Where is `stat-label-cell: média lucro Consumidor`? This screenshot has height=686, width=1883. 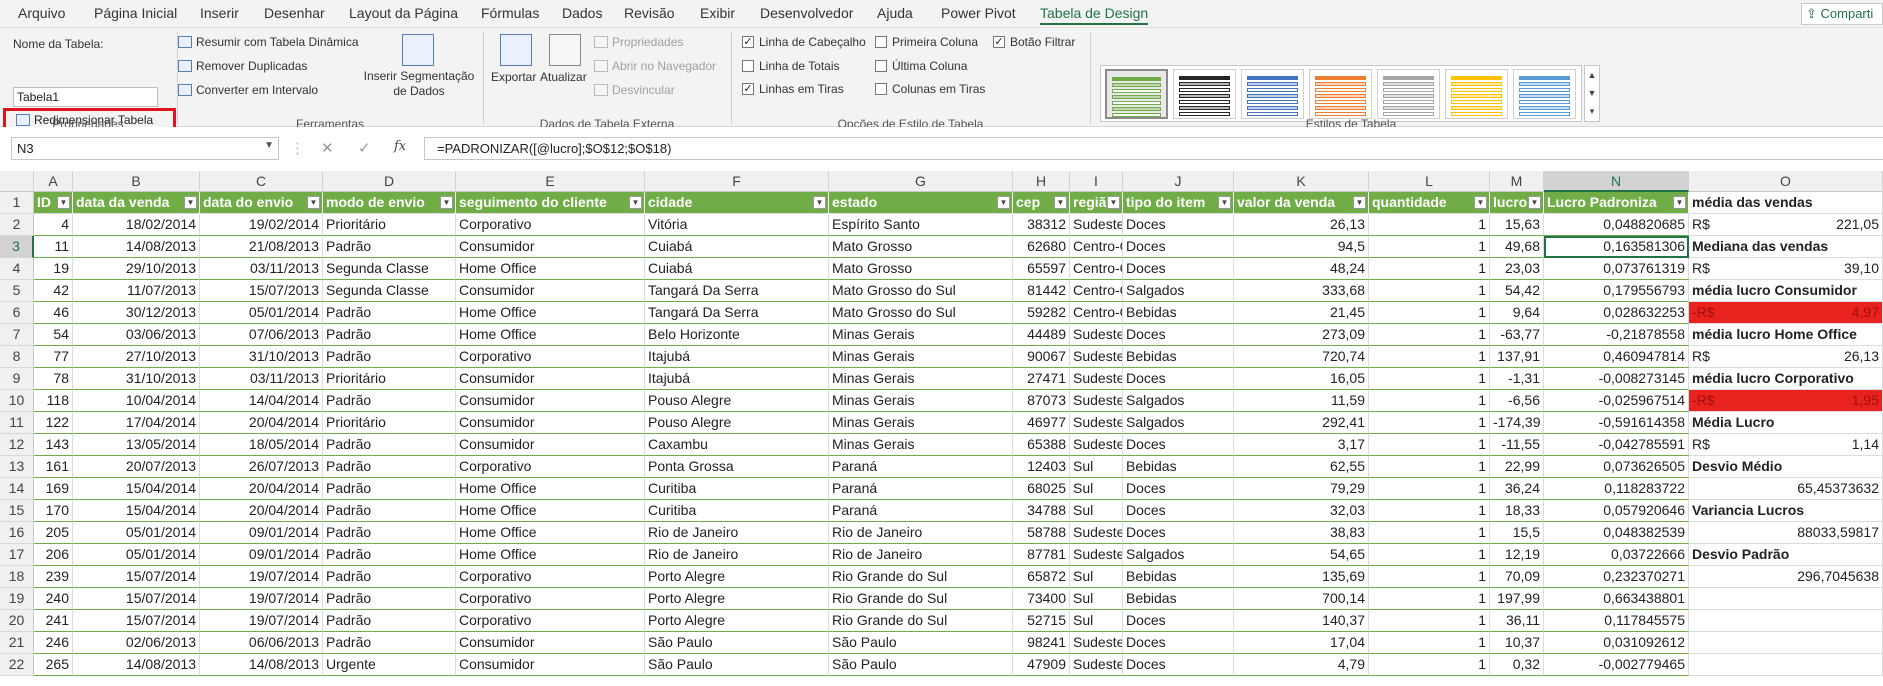
stat-label-cell: média lucro Consumidor is located at coordinates (1786, 291).